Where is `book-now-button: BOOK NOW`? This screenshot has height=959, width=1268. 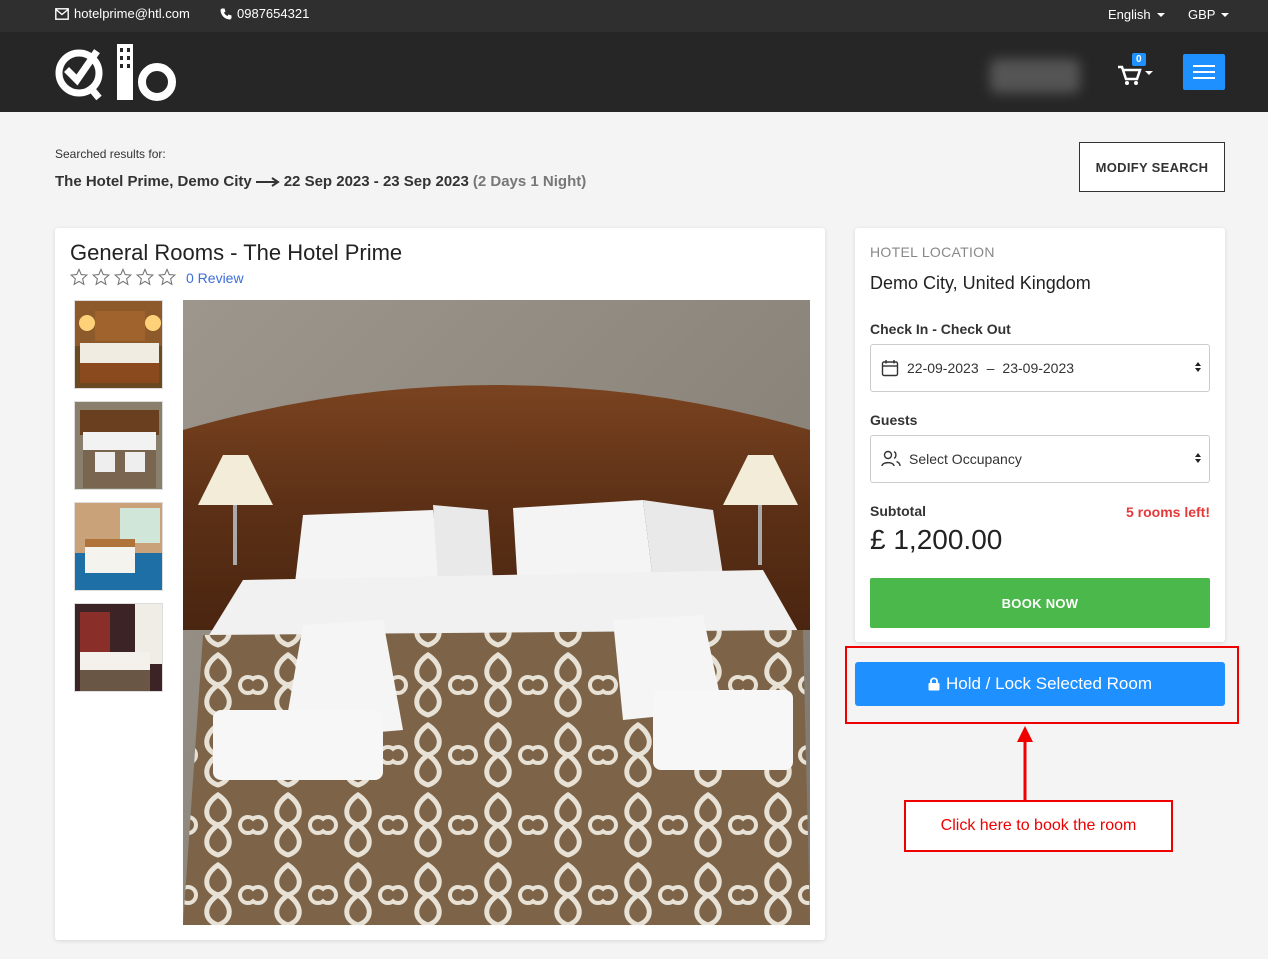
book-now-button: BOOK NOW is located at coordinates (1040, 603).